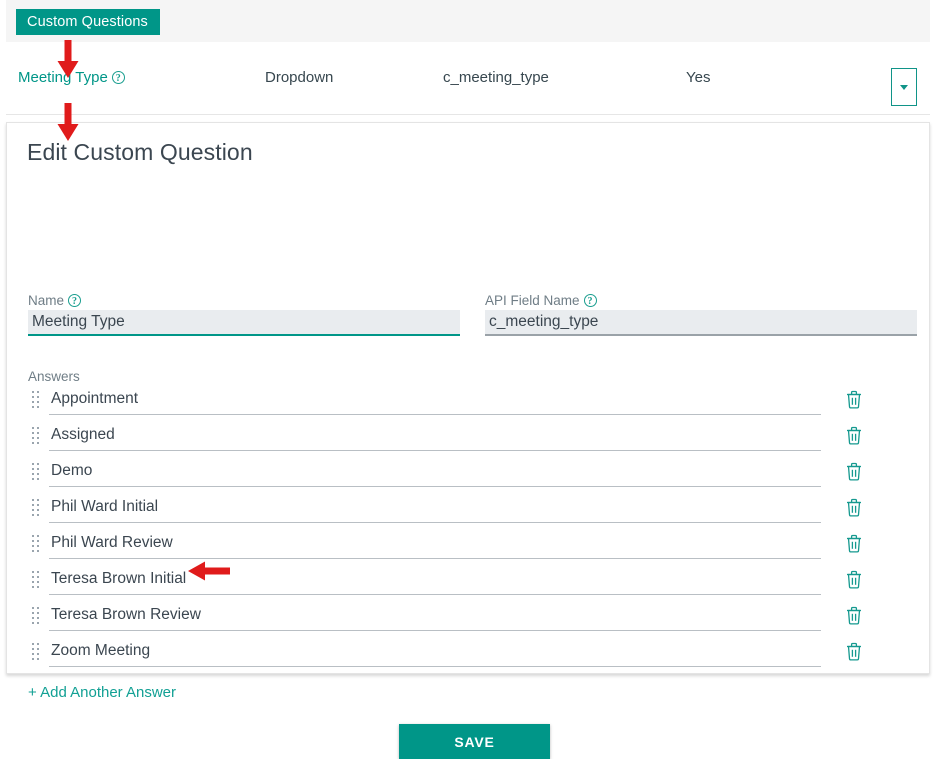  Describe the element at coordinates (46, 300) in the screenshot. I see `name-label-text: Name` at that location.